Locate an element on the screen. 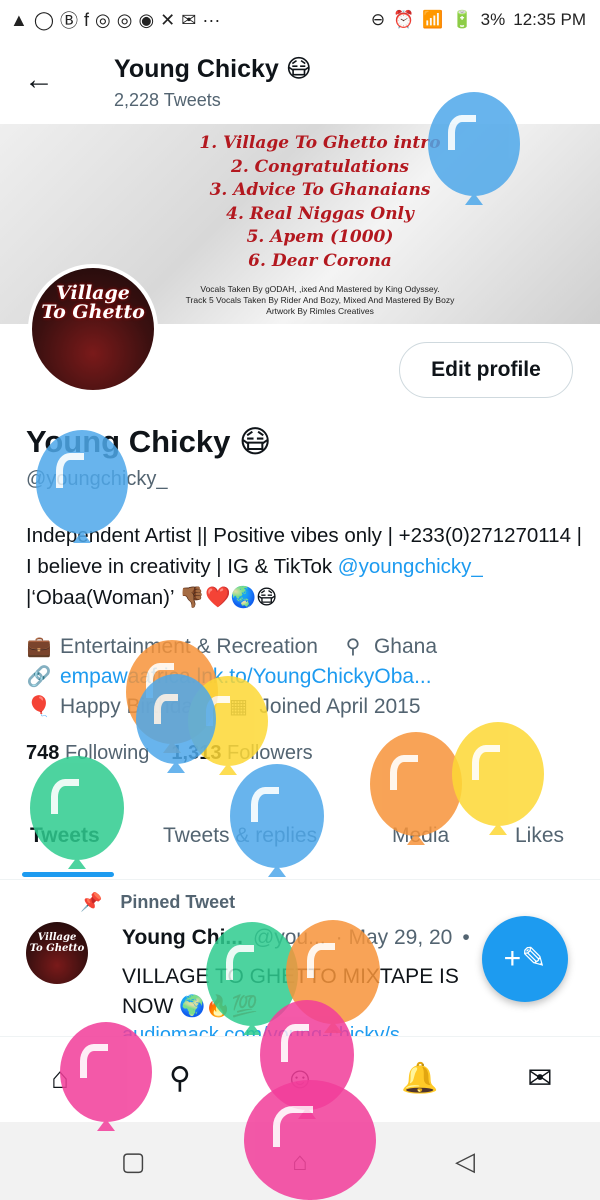 This screenshot has width=600, height=1200. bio-end: |‘Obaa(Woman)’ 👎🏾❤️🌏😷 is located at coordinates (152, 597).